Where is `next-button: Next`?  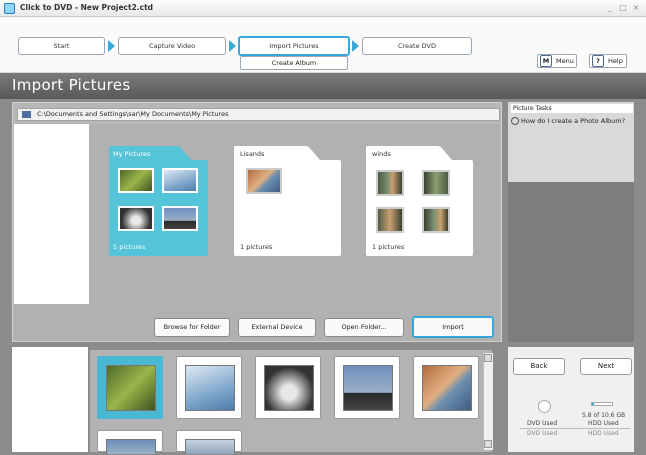 next-button: Next is located at coordinates (606, 366).